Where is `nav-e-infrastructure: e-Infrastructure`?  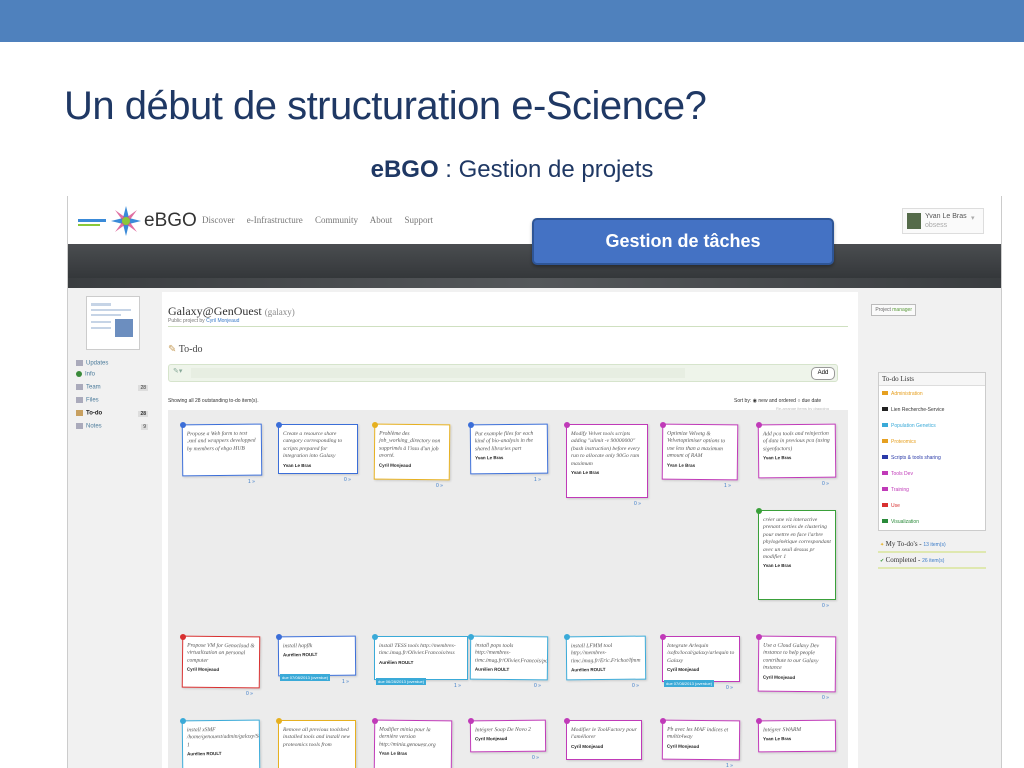
nav-e-infrastructure: e-Infrastructure is located at coordinates (275, 220).